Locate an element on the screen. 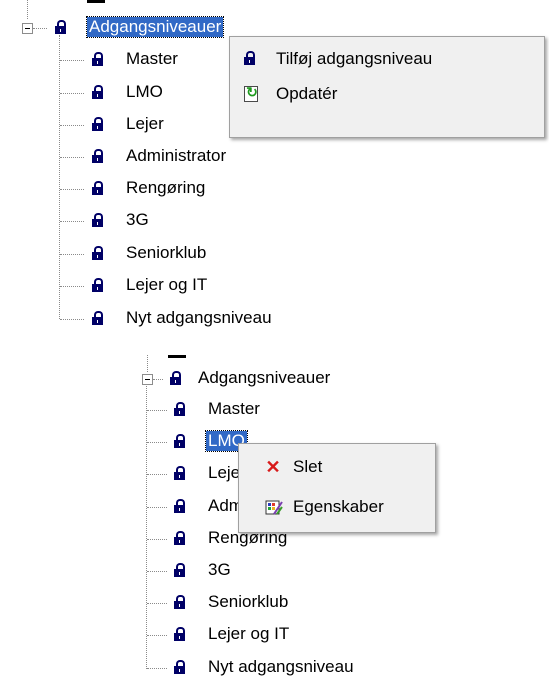 This screenshot has height=679, width=549. menu-item-properties: Egenskaber is located at coordinates (337, 507).